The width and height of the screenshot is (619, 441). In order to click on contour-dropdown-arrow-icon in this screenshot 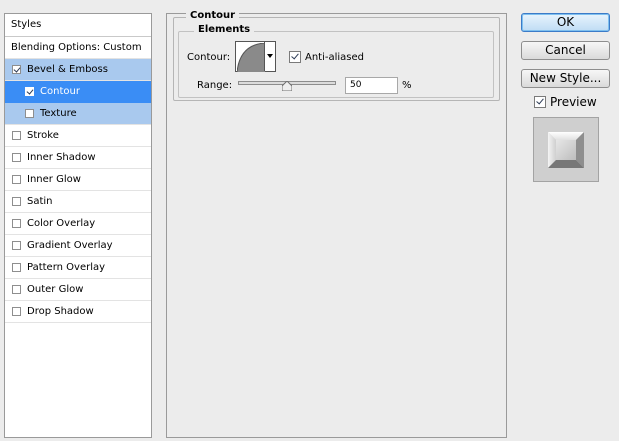, I will do `click(269, 56)`.